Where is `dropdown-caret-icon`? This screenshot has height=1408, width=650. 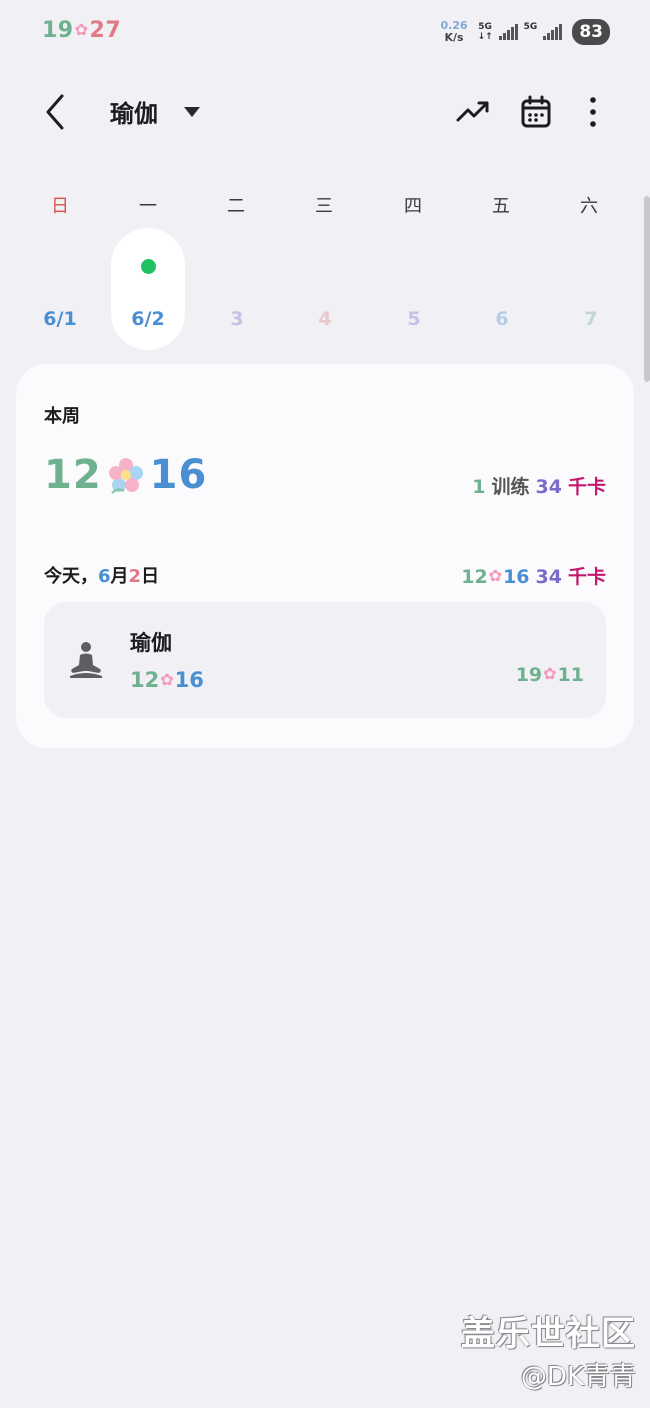 dropdown-caret-icon is located at coordinates (192, 111).